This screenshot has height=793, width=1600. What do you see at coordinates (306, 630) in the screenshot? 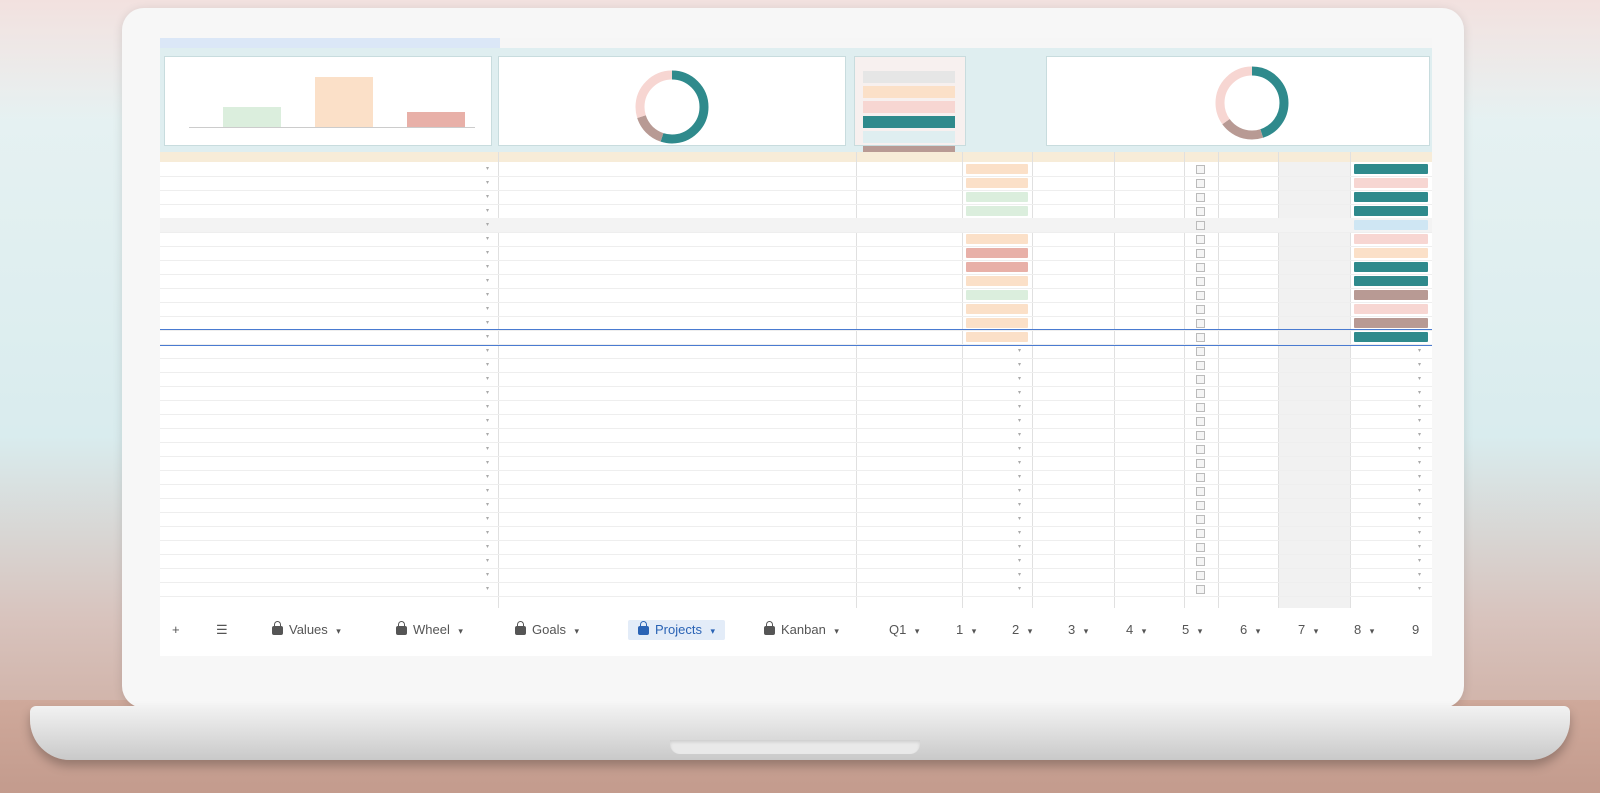
I see `sheet-tab-values: Values ▾` at bounding box center [306, 630].